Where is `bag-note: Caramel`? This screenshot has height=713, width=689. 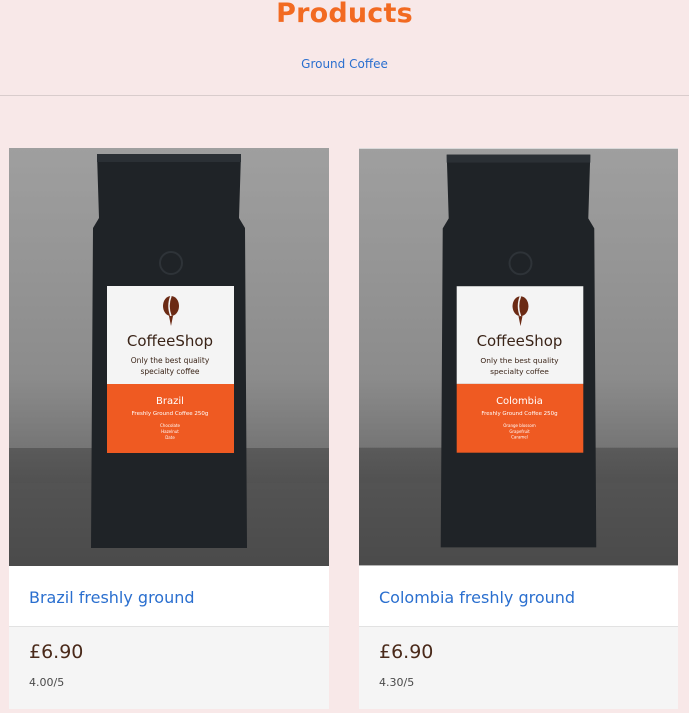
bag-note: Caramel is located at coordinates (519, 437).